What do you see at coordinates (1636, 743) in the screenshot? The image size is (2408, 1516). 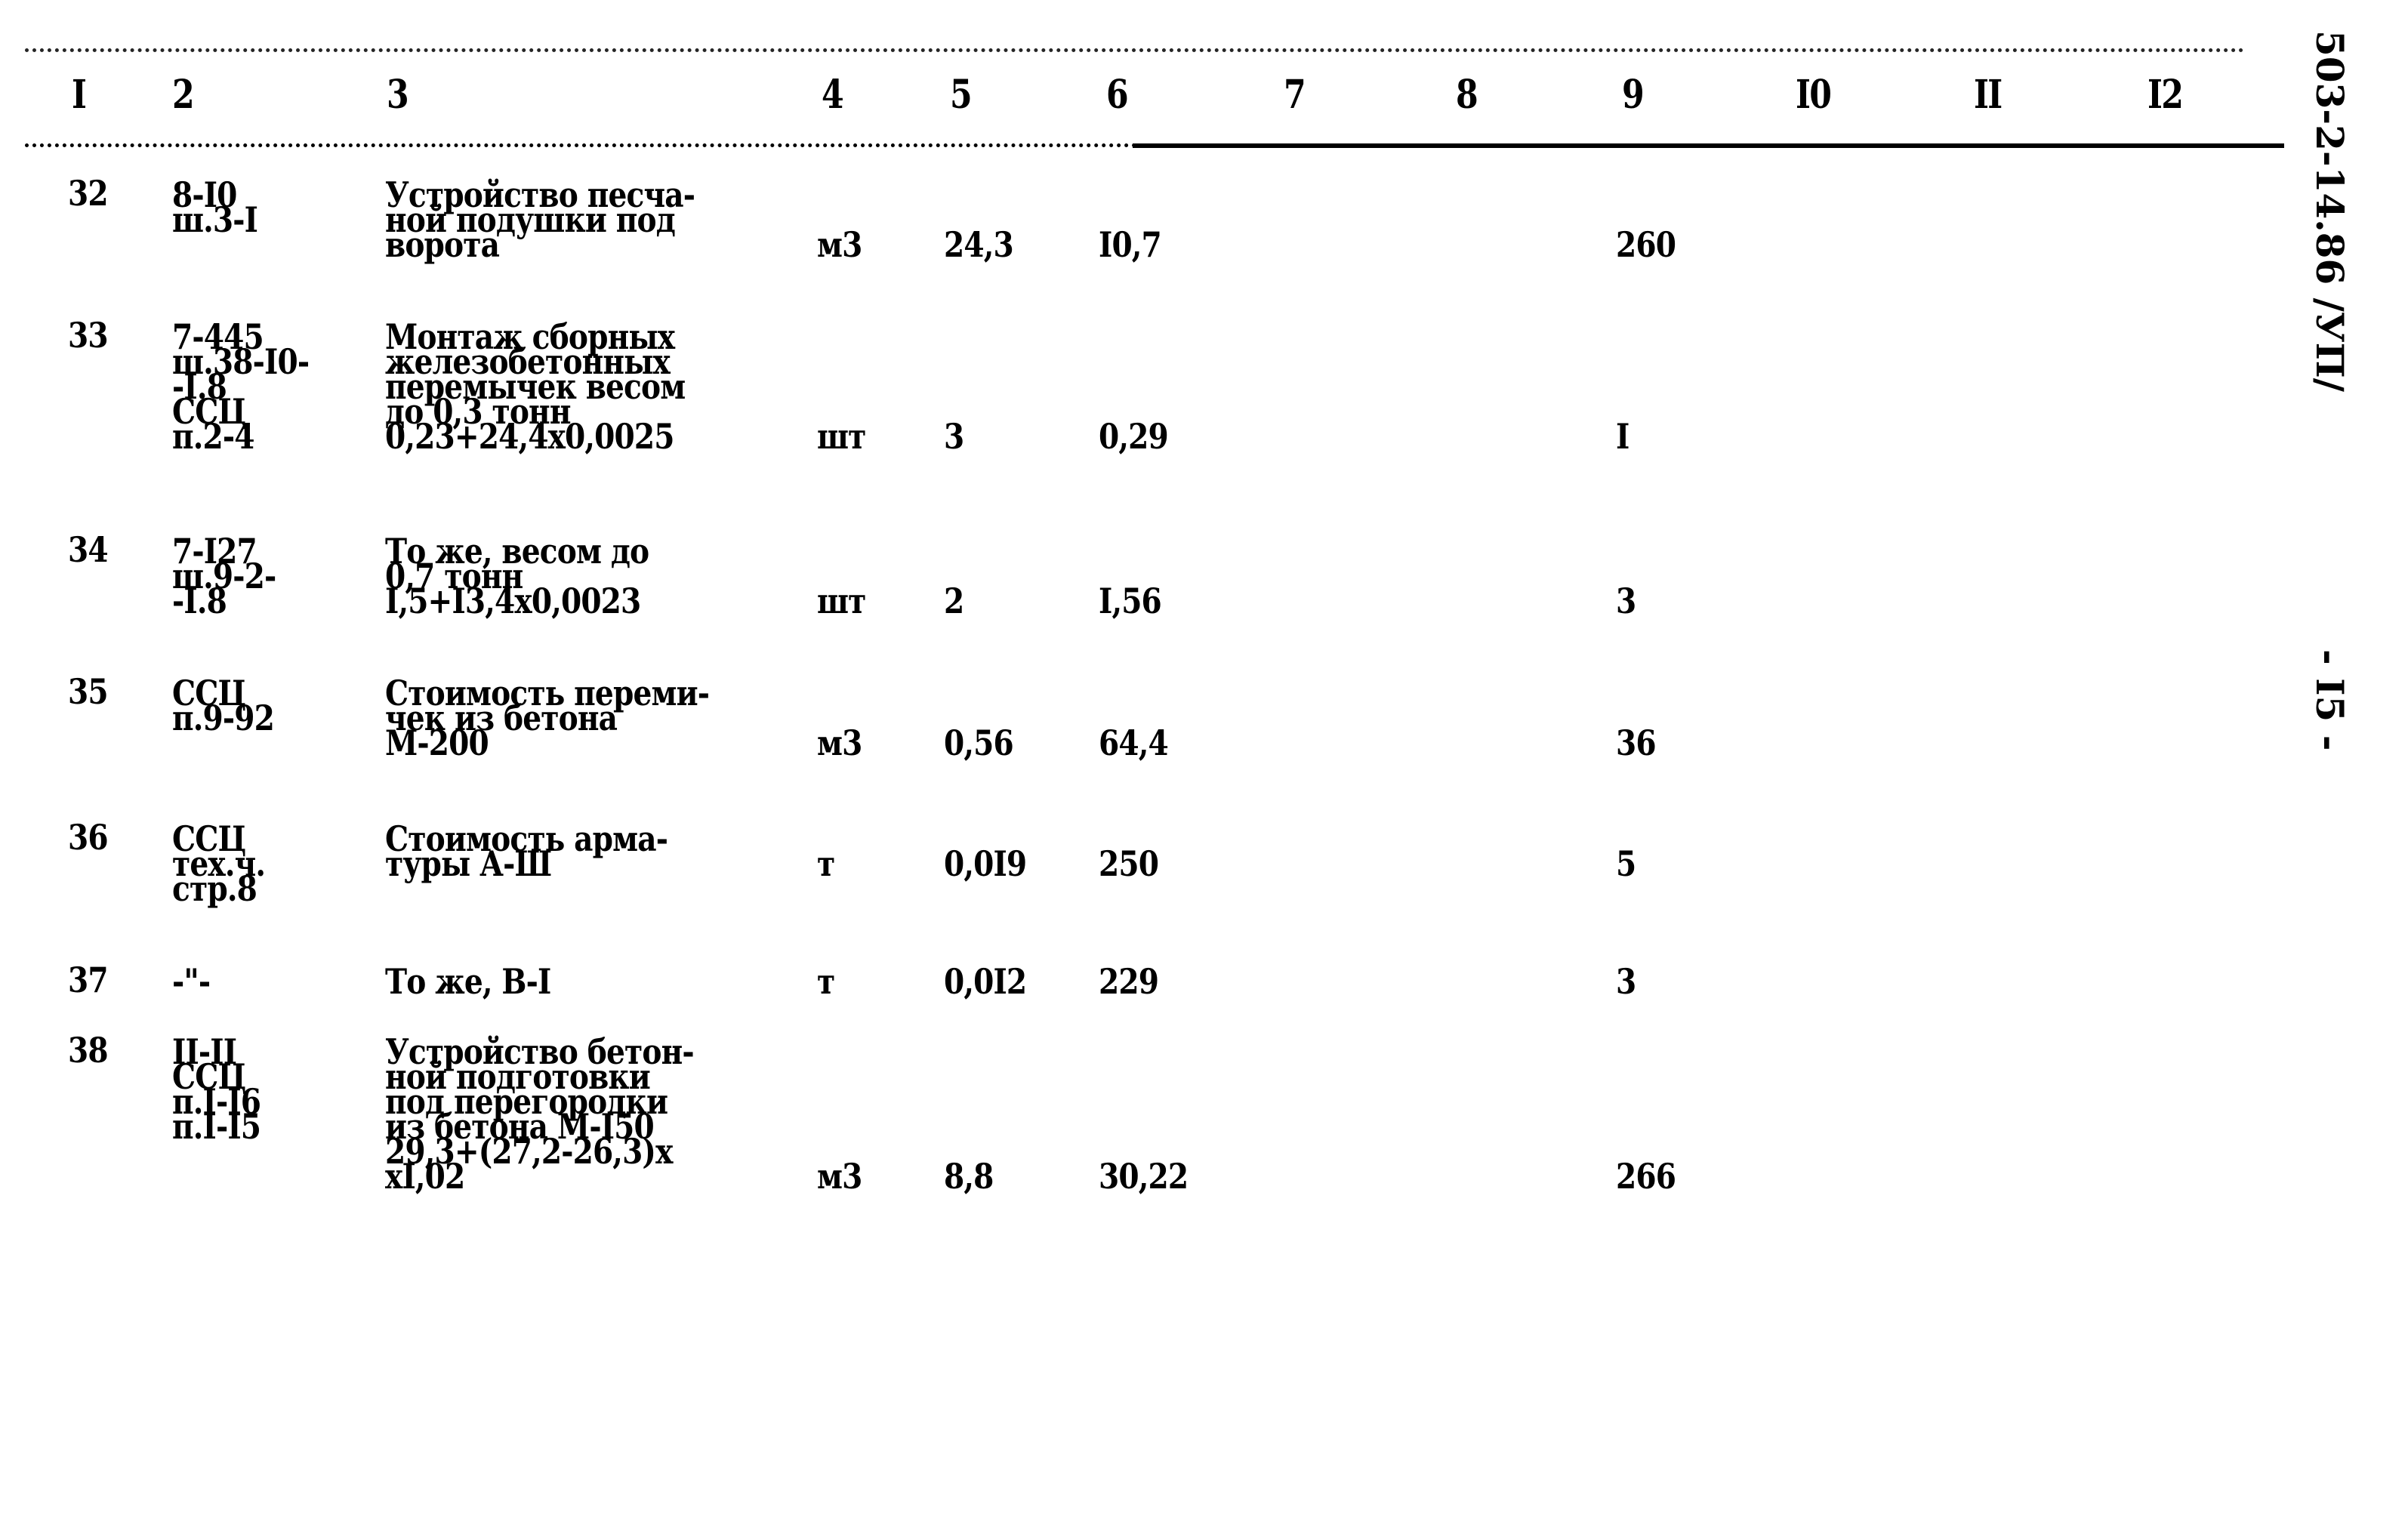 I see `total-cost: 36` at bounding box center [1636, 743].